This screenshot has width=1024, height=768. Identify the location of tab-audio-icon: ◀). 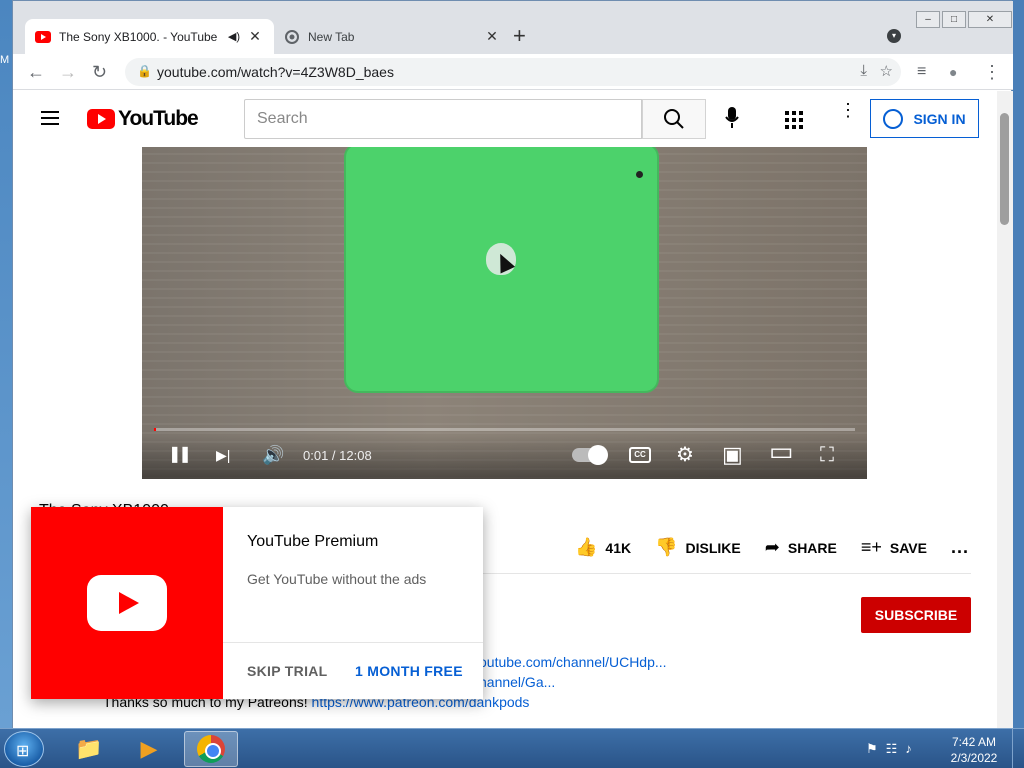
(234, 36).